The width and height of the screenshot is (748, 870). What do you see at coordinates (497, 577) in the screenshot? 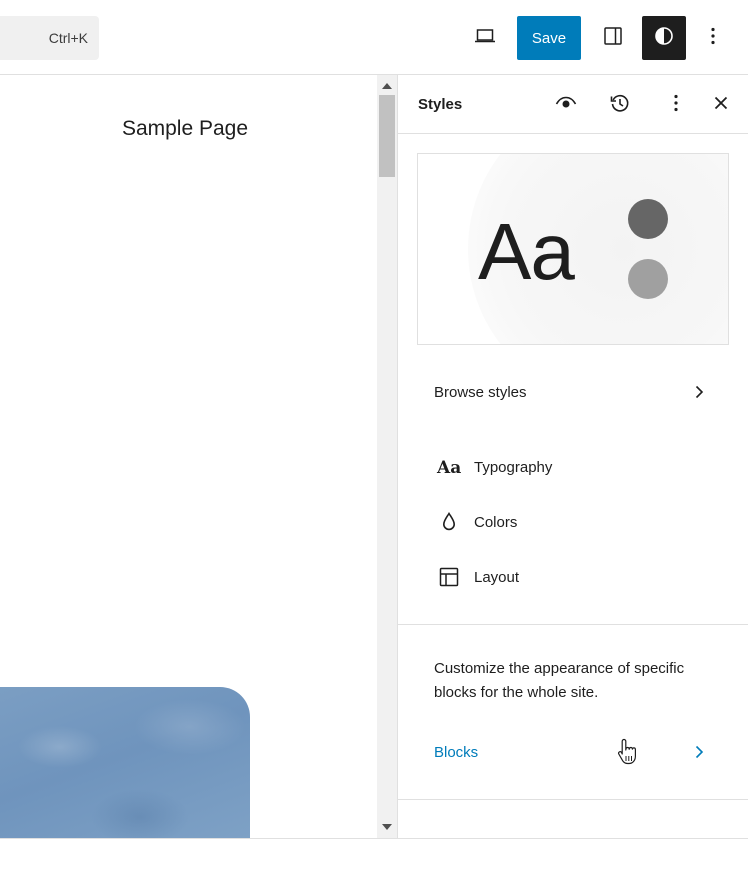
I see `layout-label: Layout` at bounding box center [497, 577].